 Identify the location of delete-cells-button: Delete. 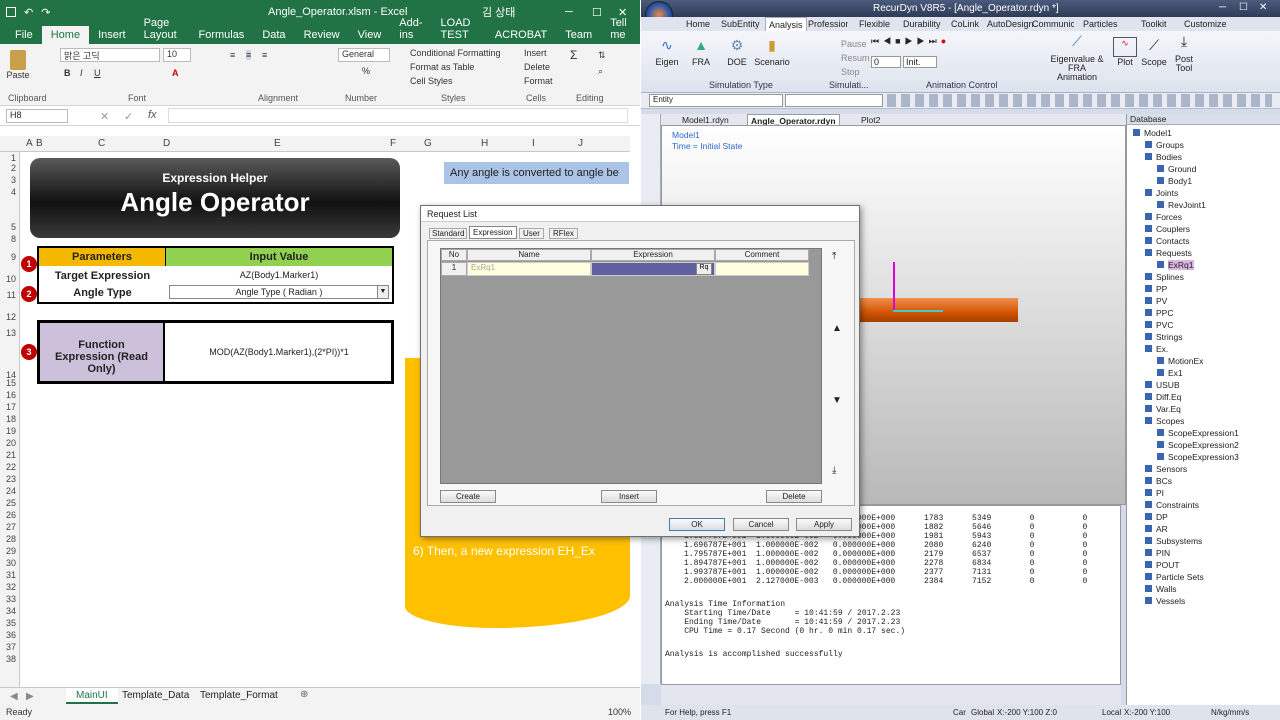
(537, 67).